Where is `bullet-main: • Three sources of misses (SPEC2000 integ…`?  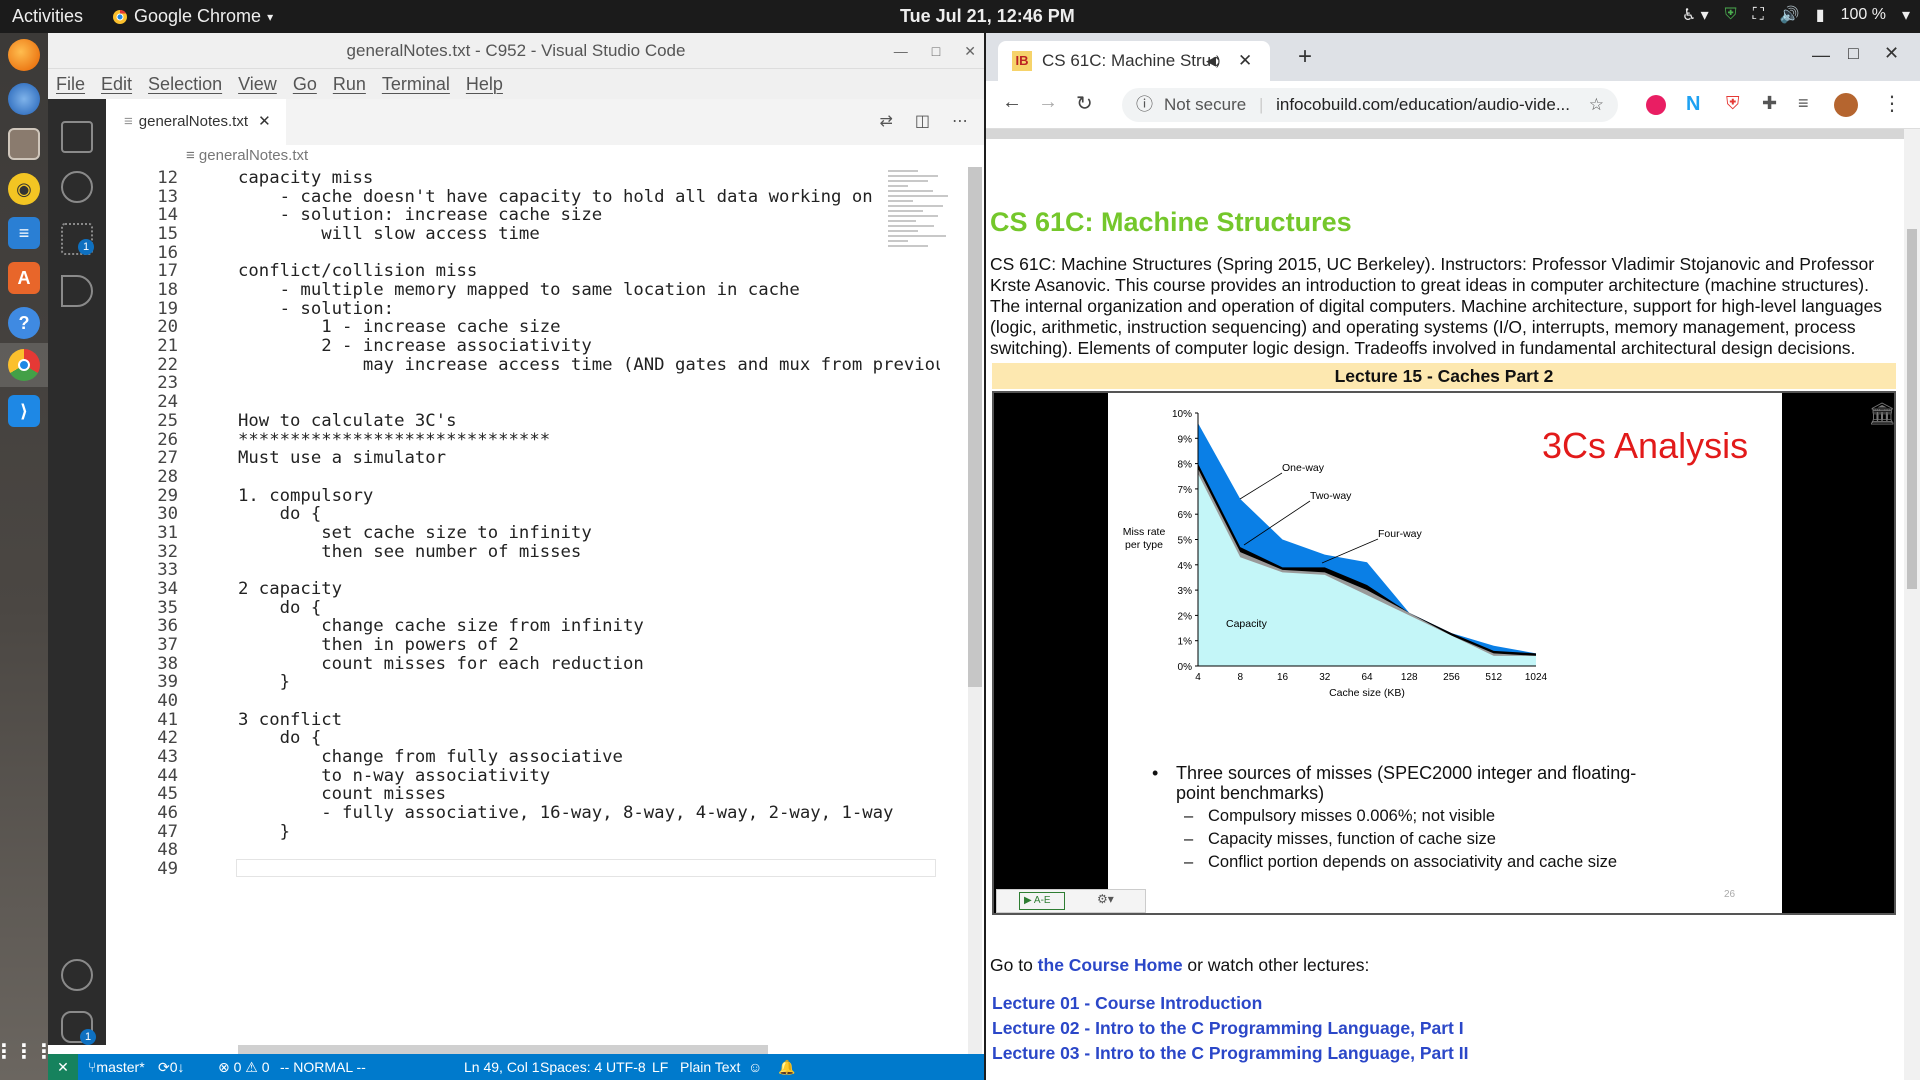 bullet-main: • Three sources of misses (SPEC2000 integ… is located at coordinates (1412, 783).